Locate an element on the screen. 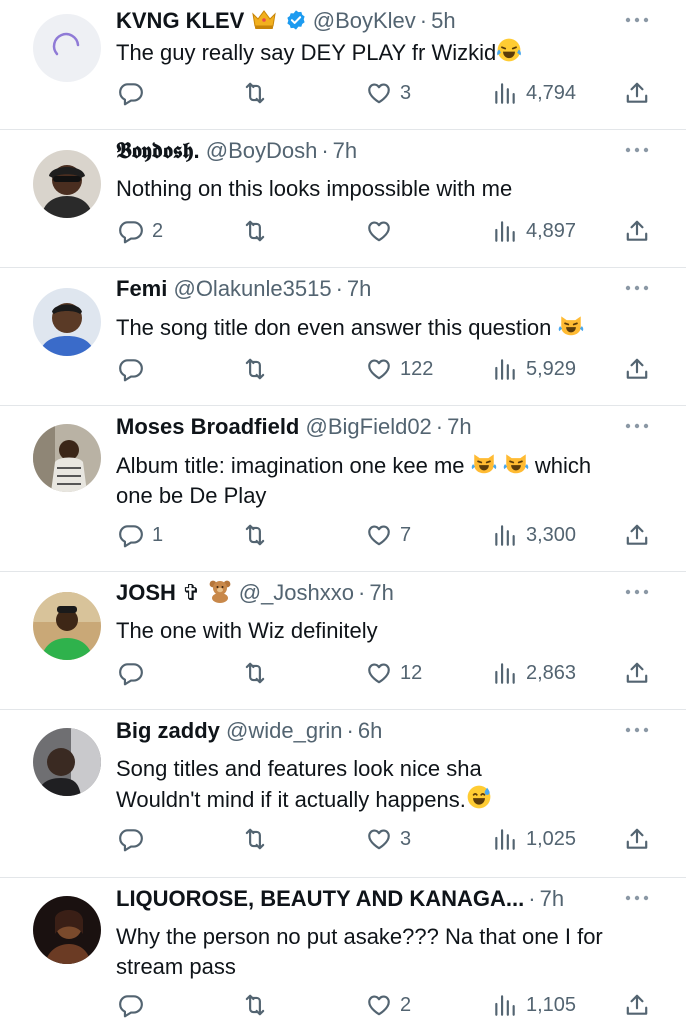 This screenshot has height=1024, width=686. like-button is located at coordinates (383, 231).